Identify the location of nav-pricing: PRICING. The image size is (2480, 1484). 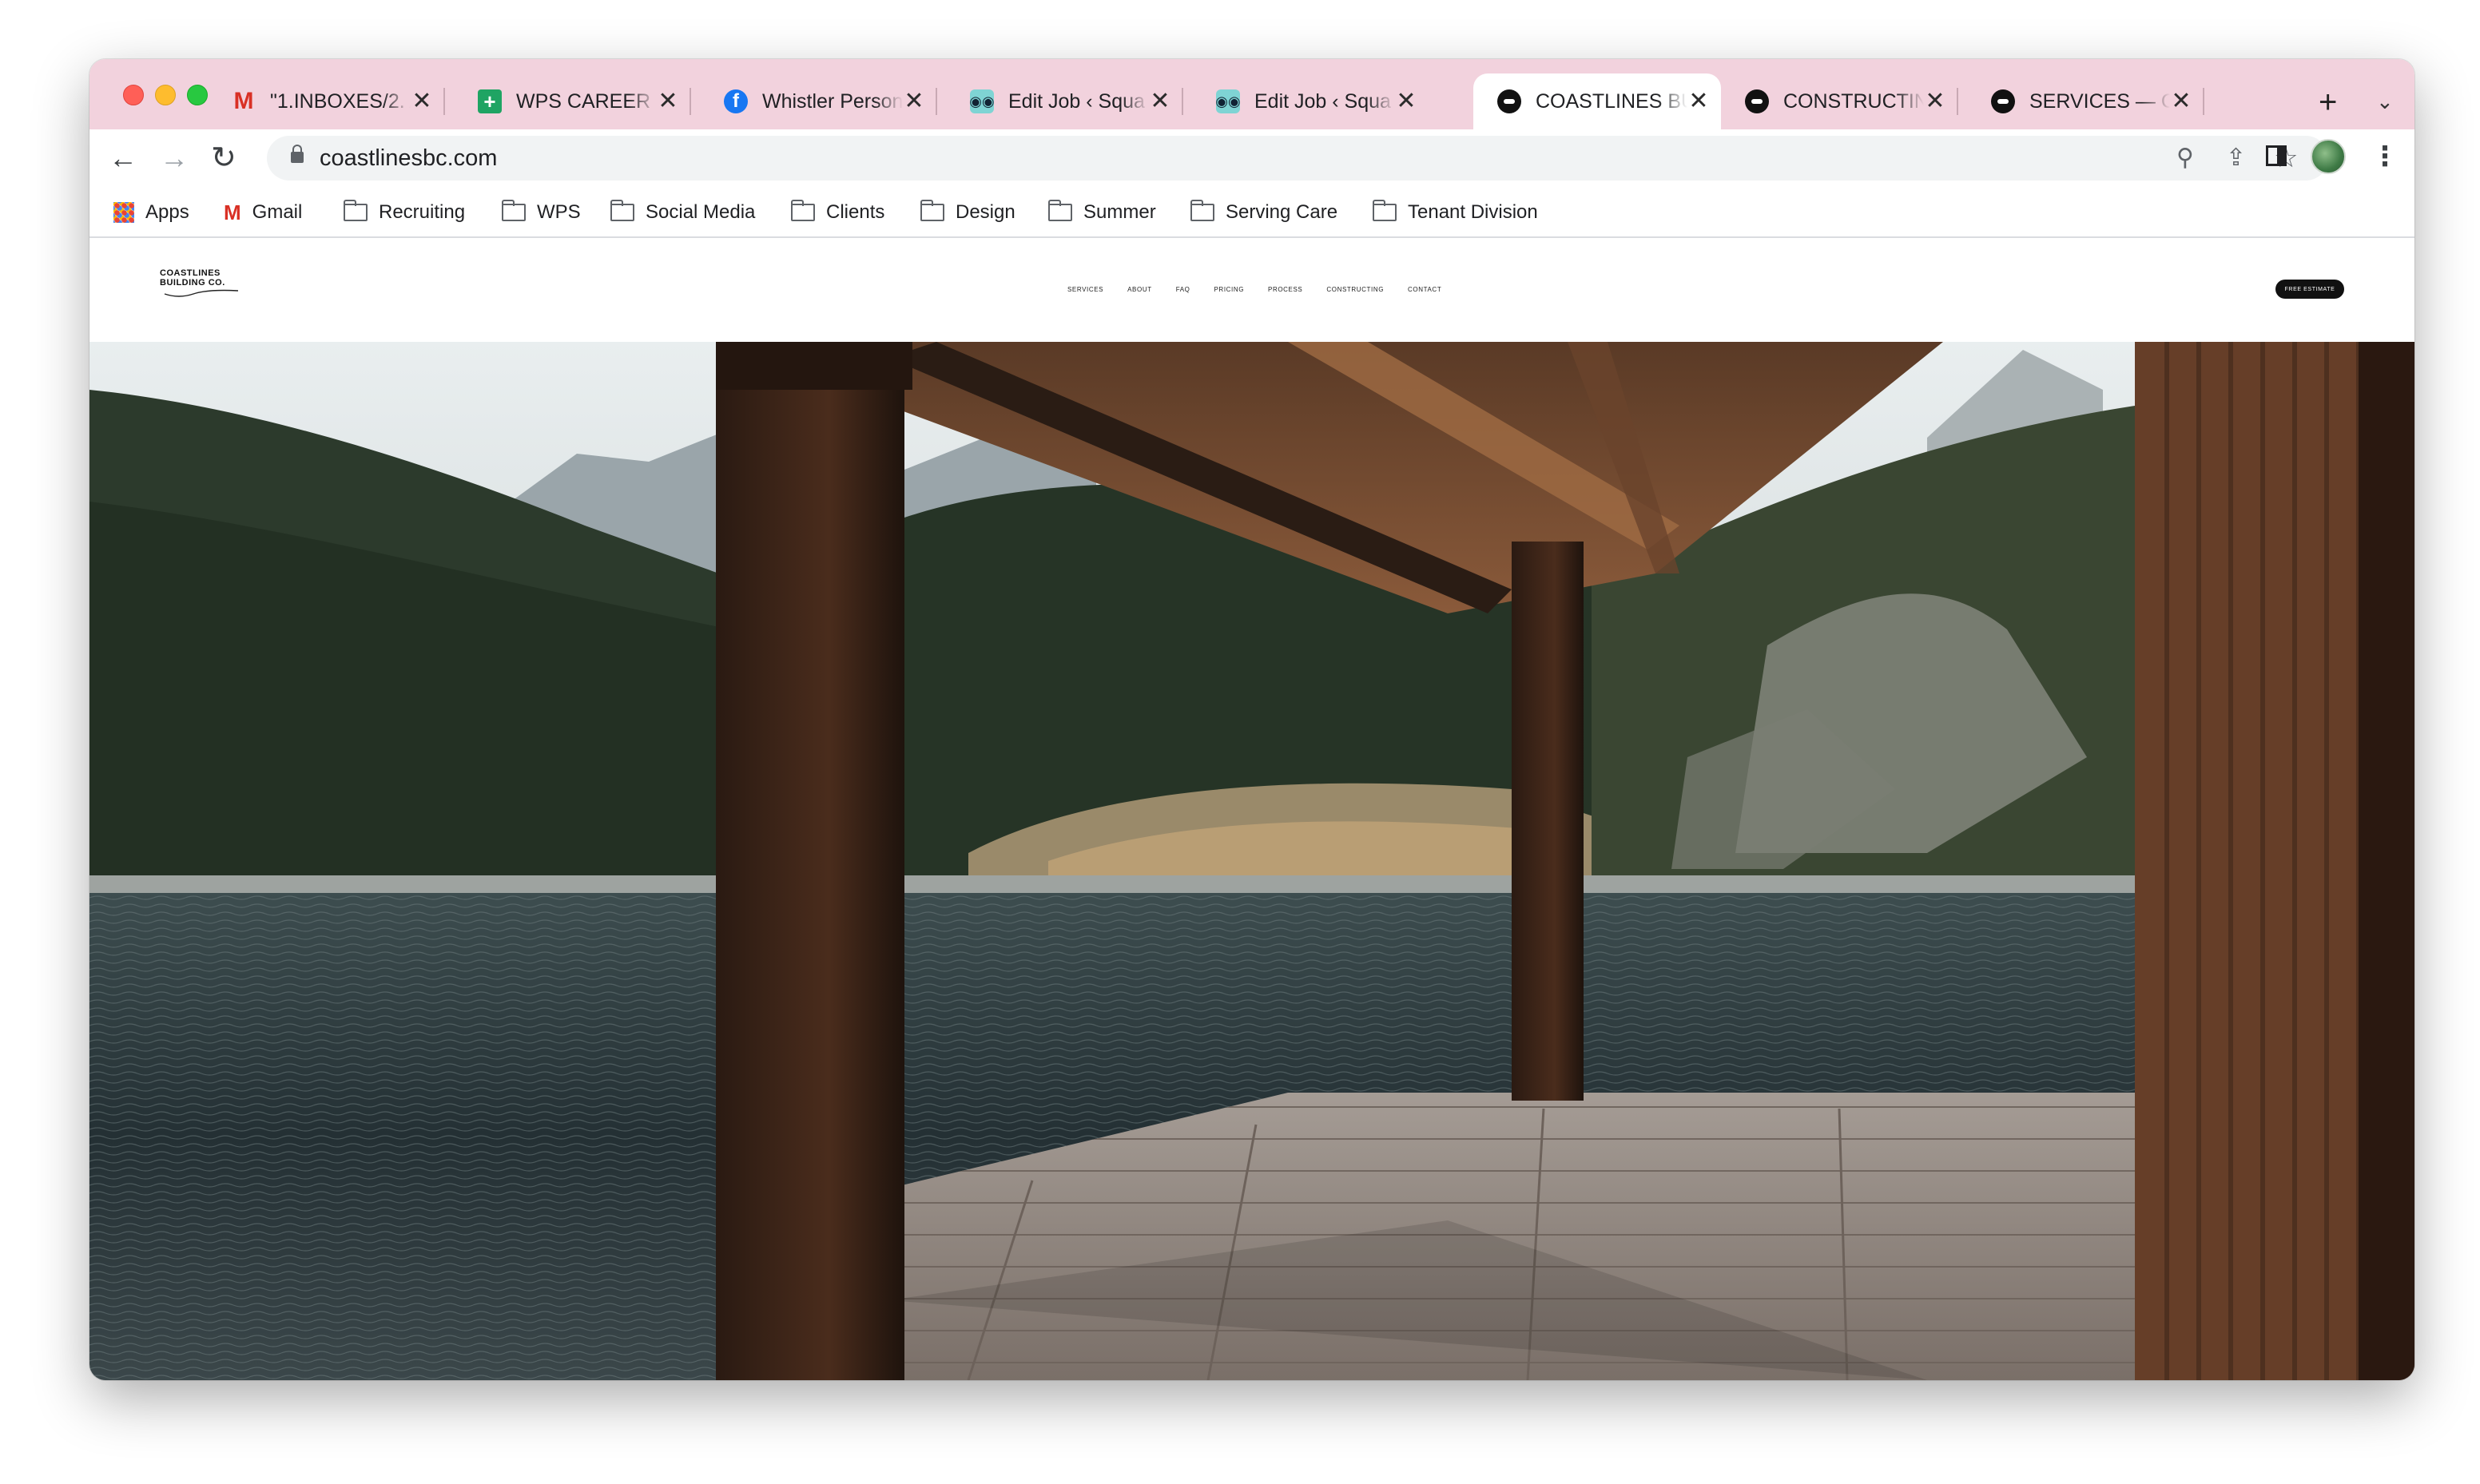
(1230, 289).